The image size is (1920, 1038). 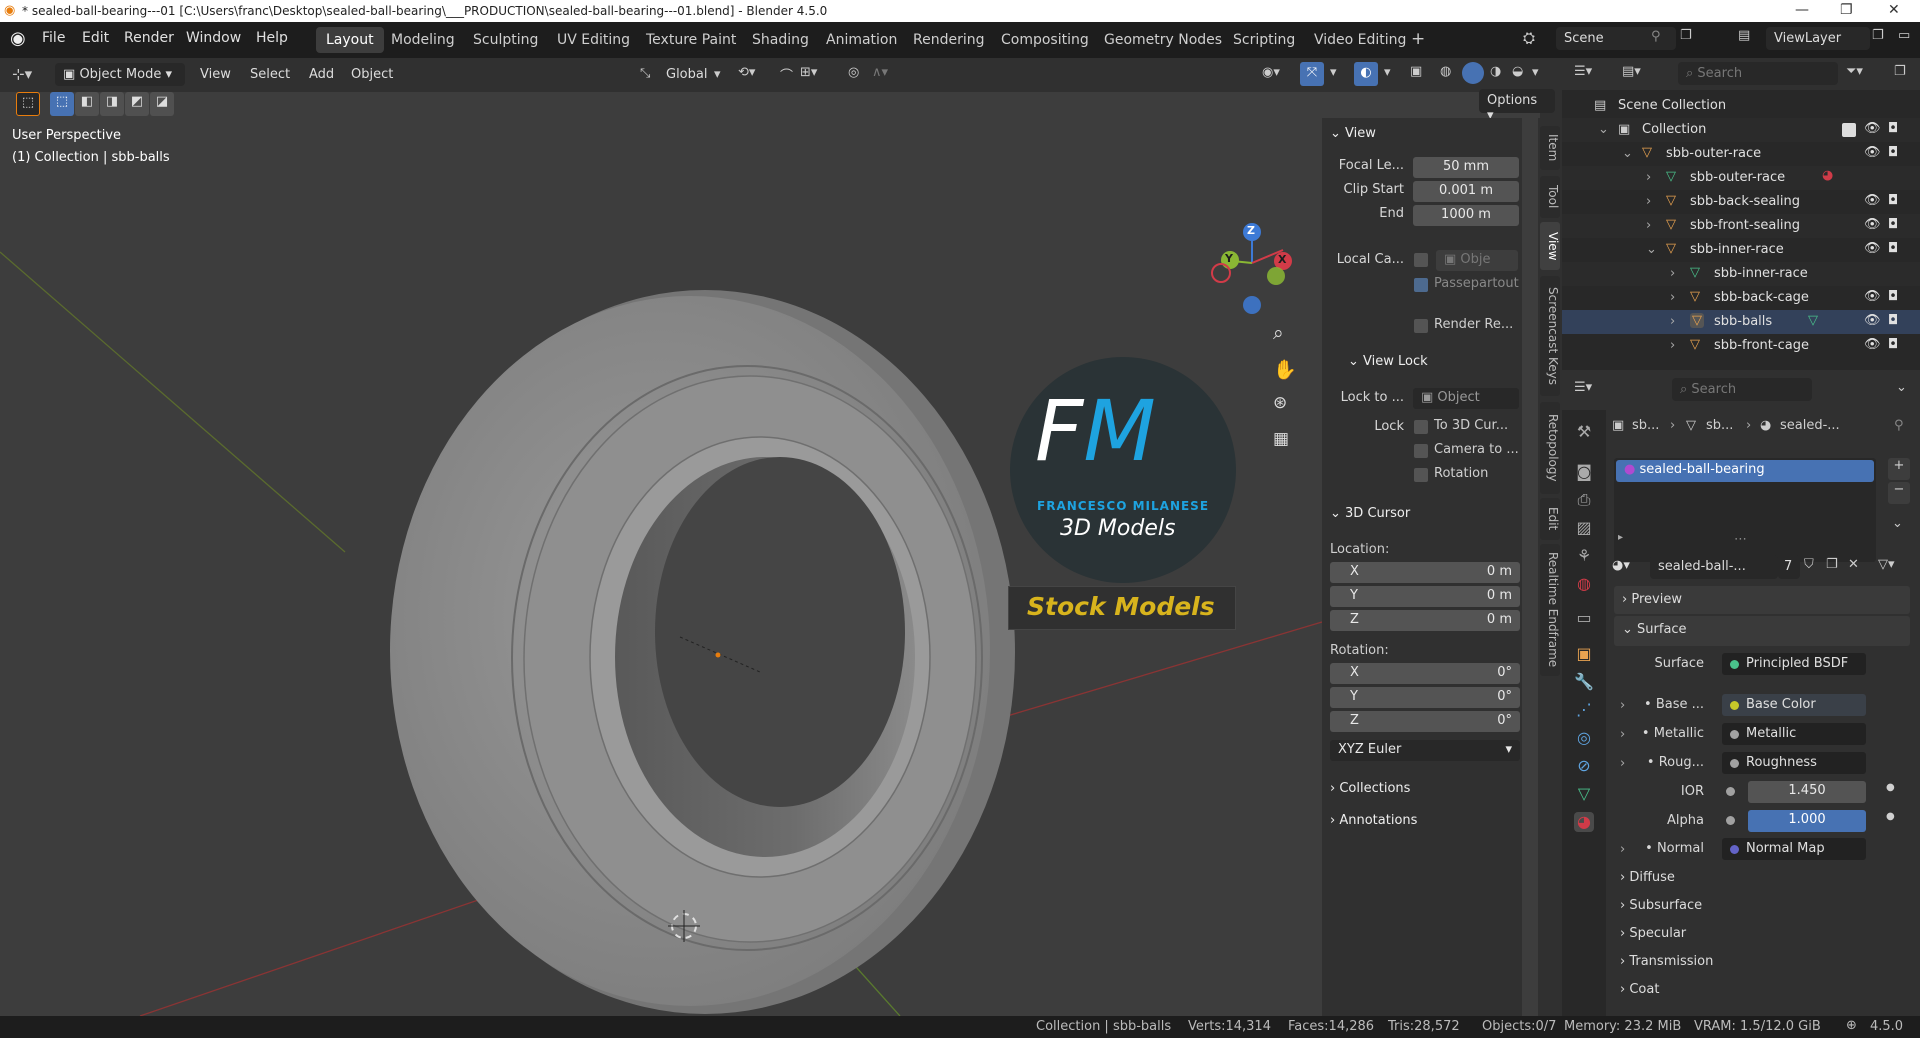 I want to click on view-layer-icon: ▤, so click(x=1744, y=35).